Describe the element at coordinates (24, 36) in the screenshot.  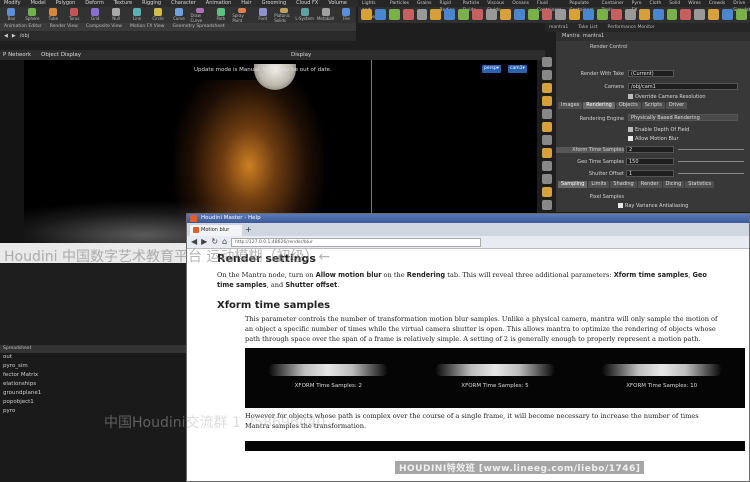
I see `obj-path: /obj` at that location.